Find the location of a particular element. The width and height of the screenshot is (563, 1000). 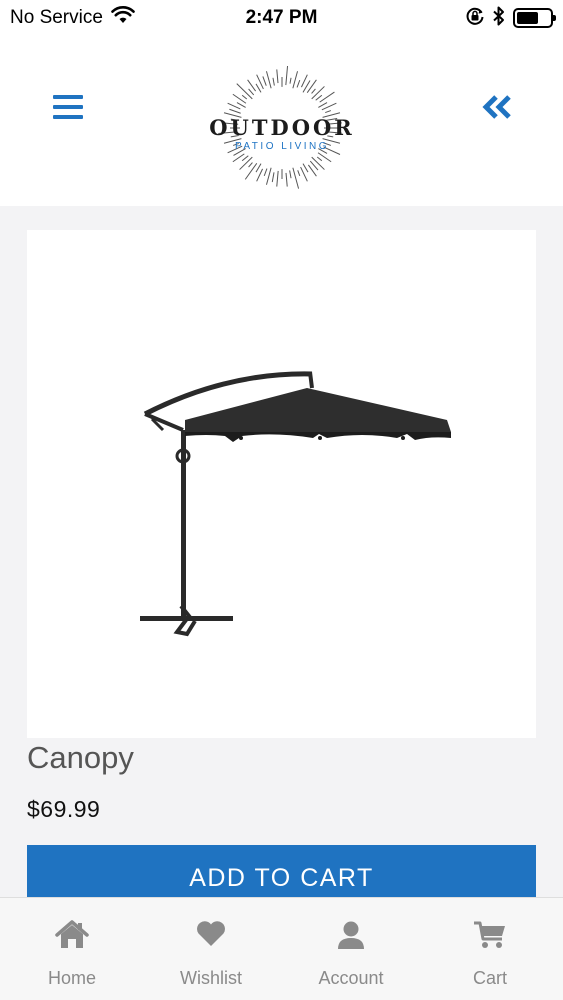

tab-account-label: Account is located at coordinates (351, 978).